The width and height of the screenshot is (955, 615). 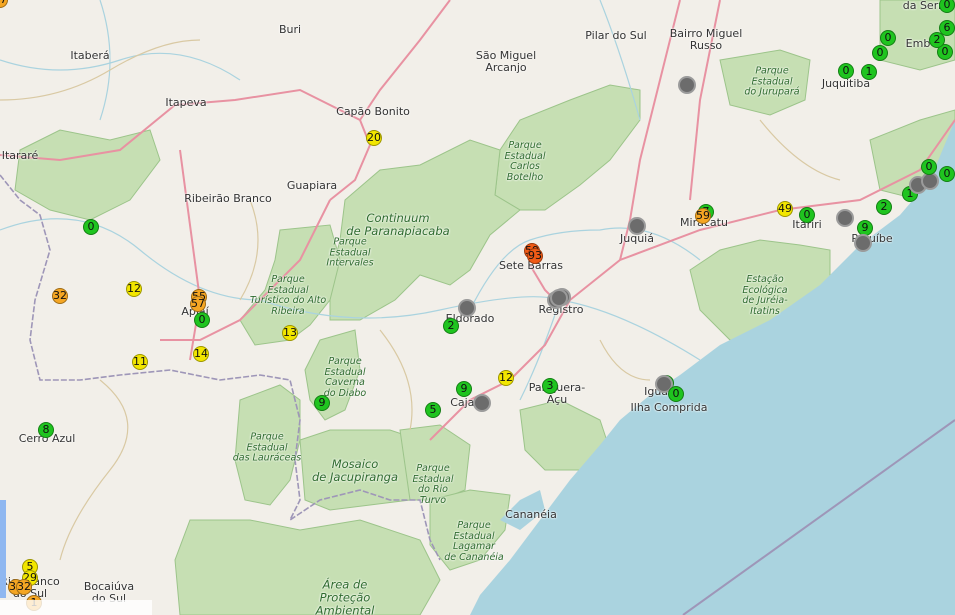 What do you see at coordinates (20, 155) in the screenshot?
I see `place-label: Itararé` at bounding box center [20, 155].